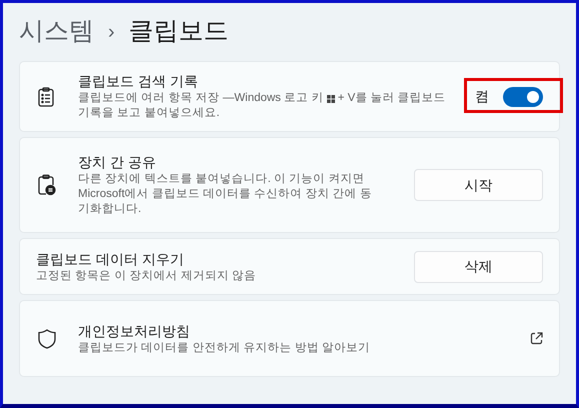  Describe the element at coordinates (523, 96) in the screenshot. I see `toggle-switch` at that location.